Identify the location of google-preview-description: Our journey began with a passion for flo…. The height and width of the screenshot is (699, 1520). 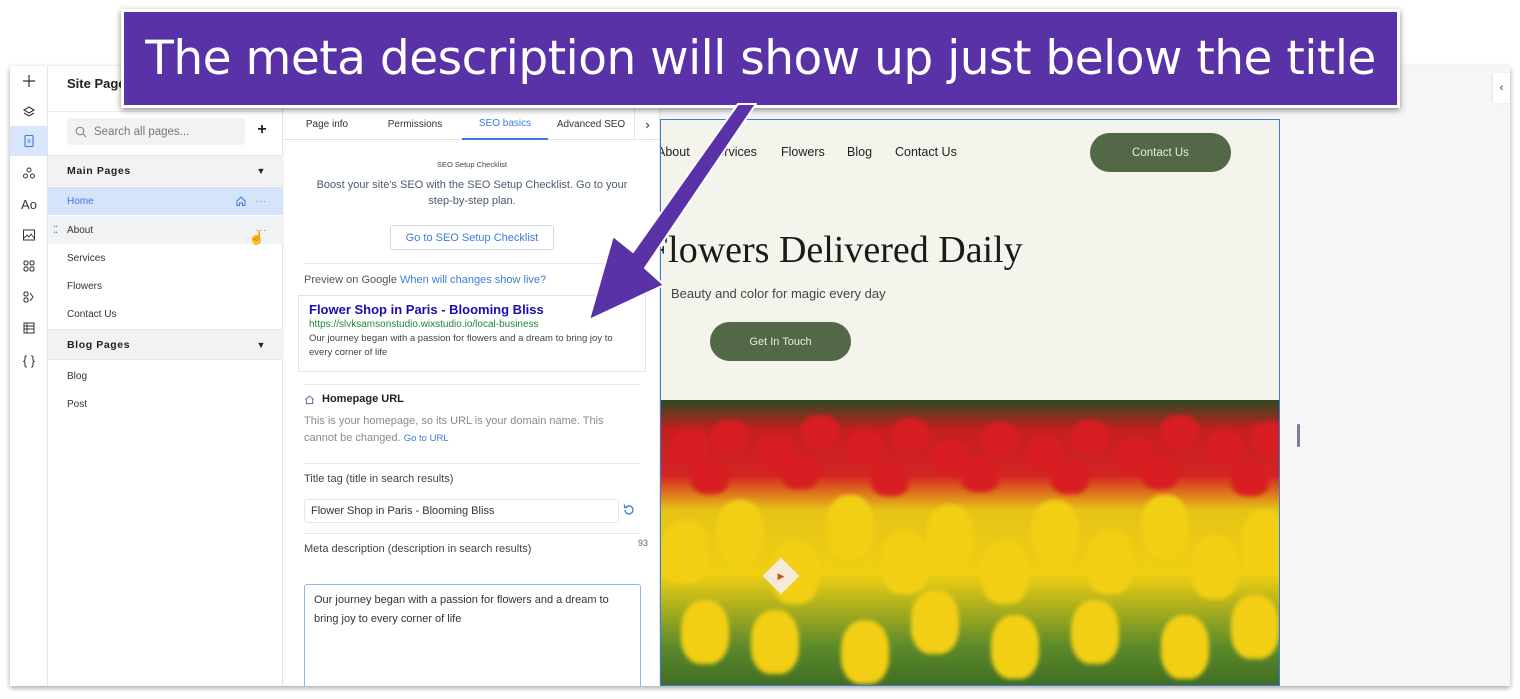
(461, 345).